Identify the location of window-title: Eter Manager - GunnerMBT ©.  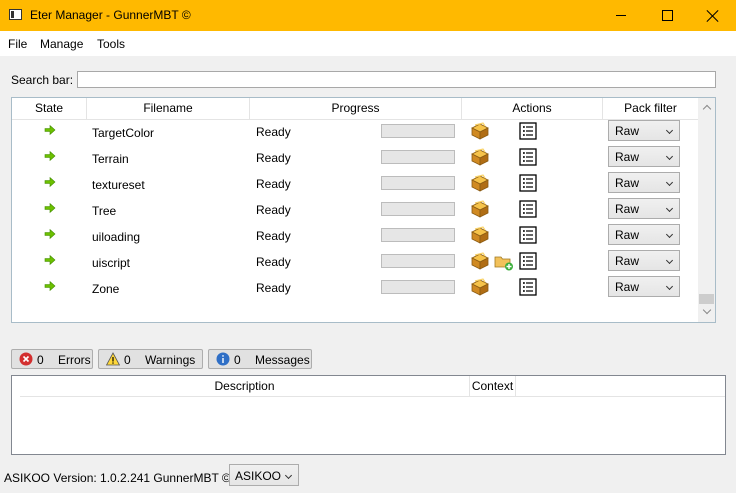
(110, 15).